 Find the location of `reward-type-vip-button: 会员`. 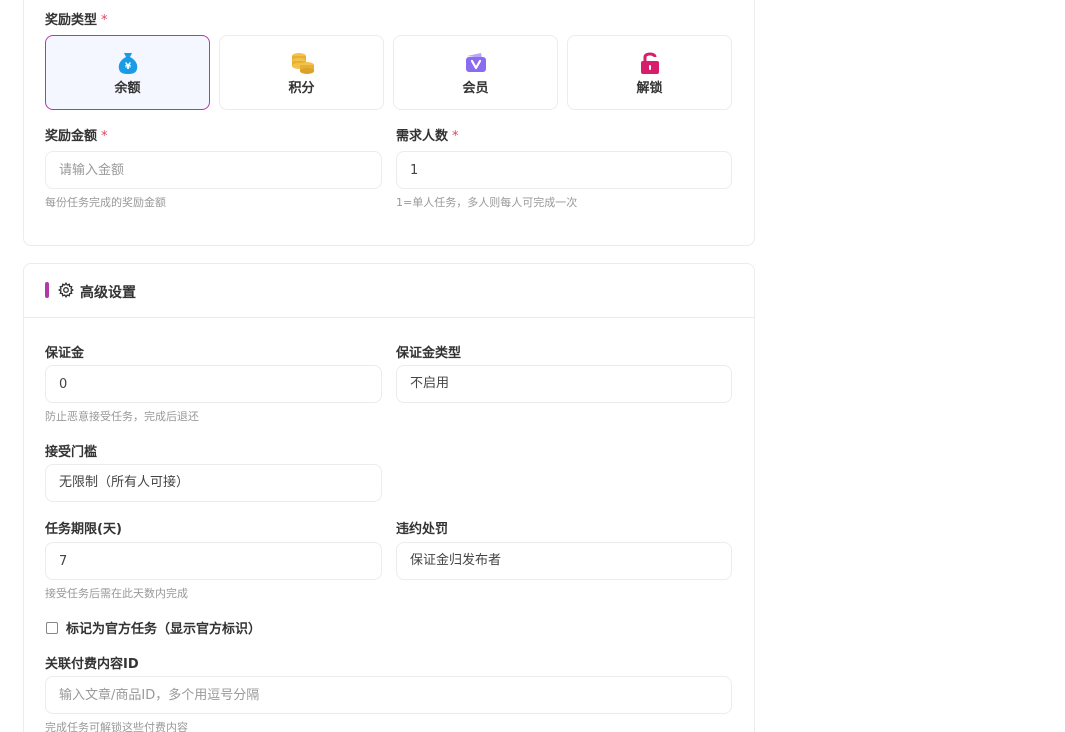

reward-type-vip-button: 会员 is located at coordinates (475, 72).